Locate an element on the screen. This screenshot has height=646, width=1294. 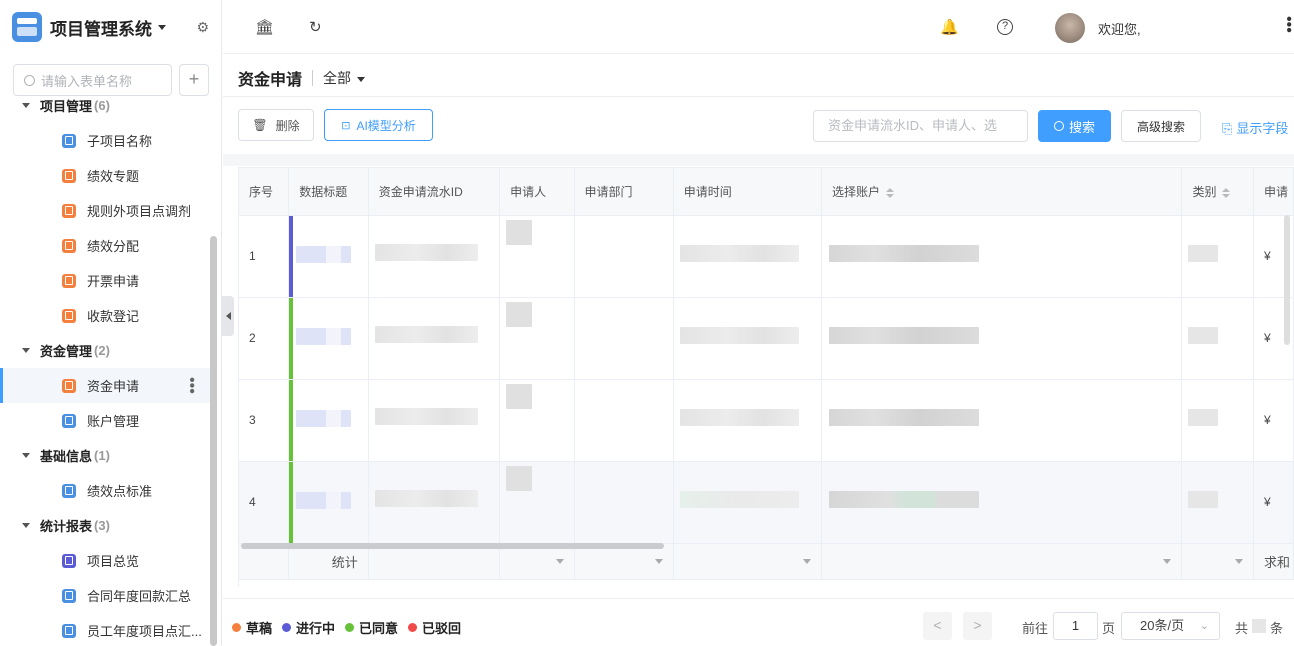
tree-group: 统计报表 (3) is located at coordinates (105, 525).